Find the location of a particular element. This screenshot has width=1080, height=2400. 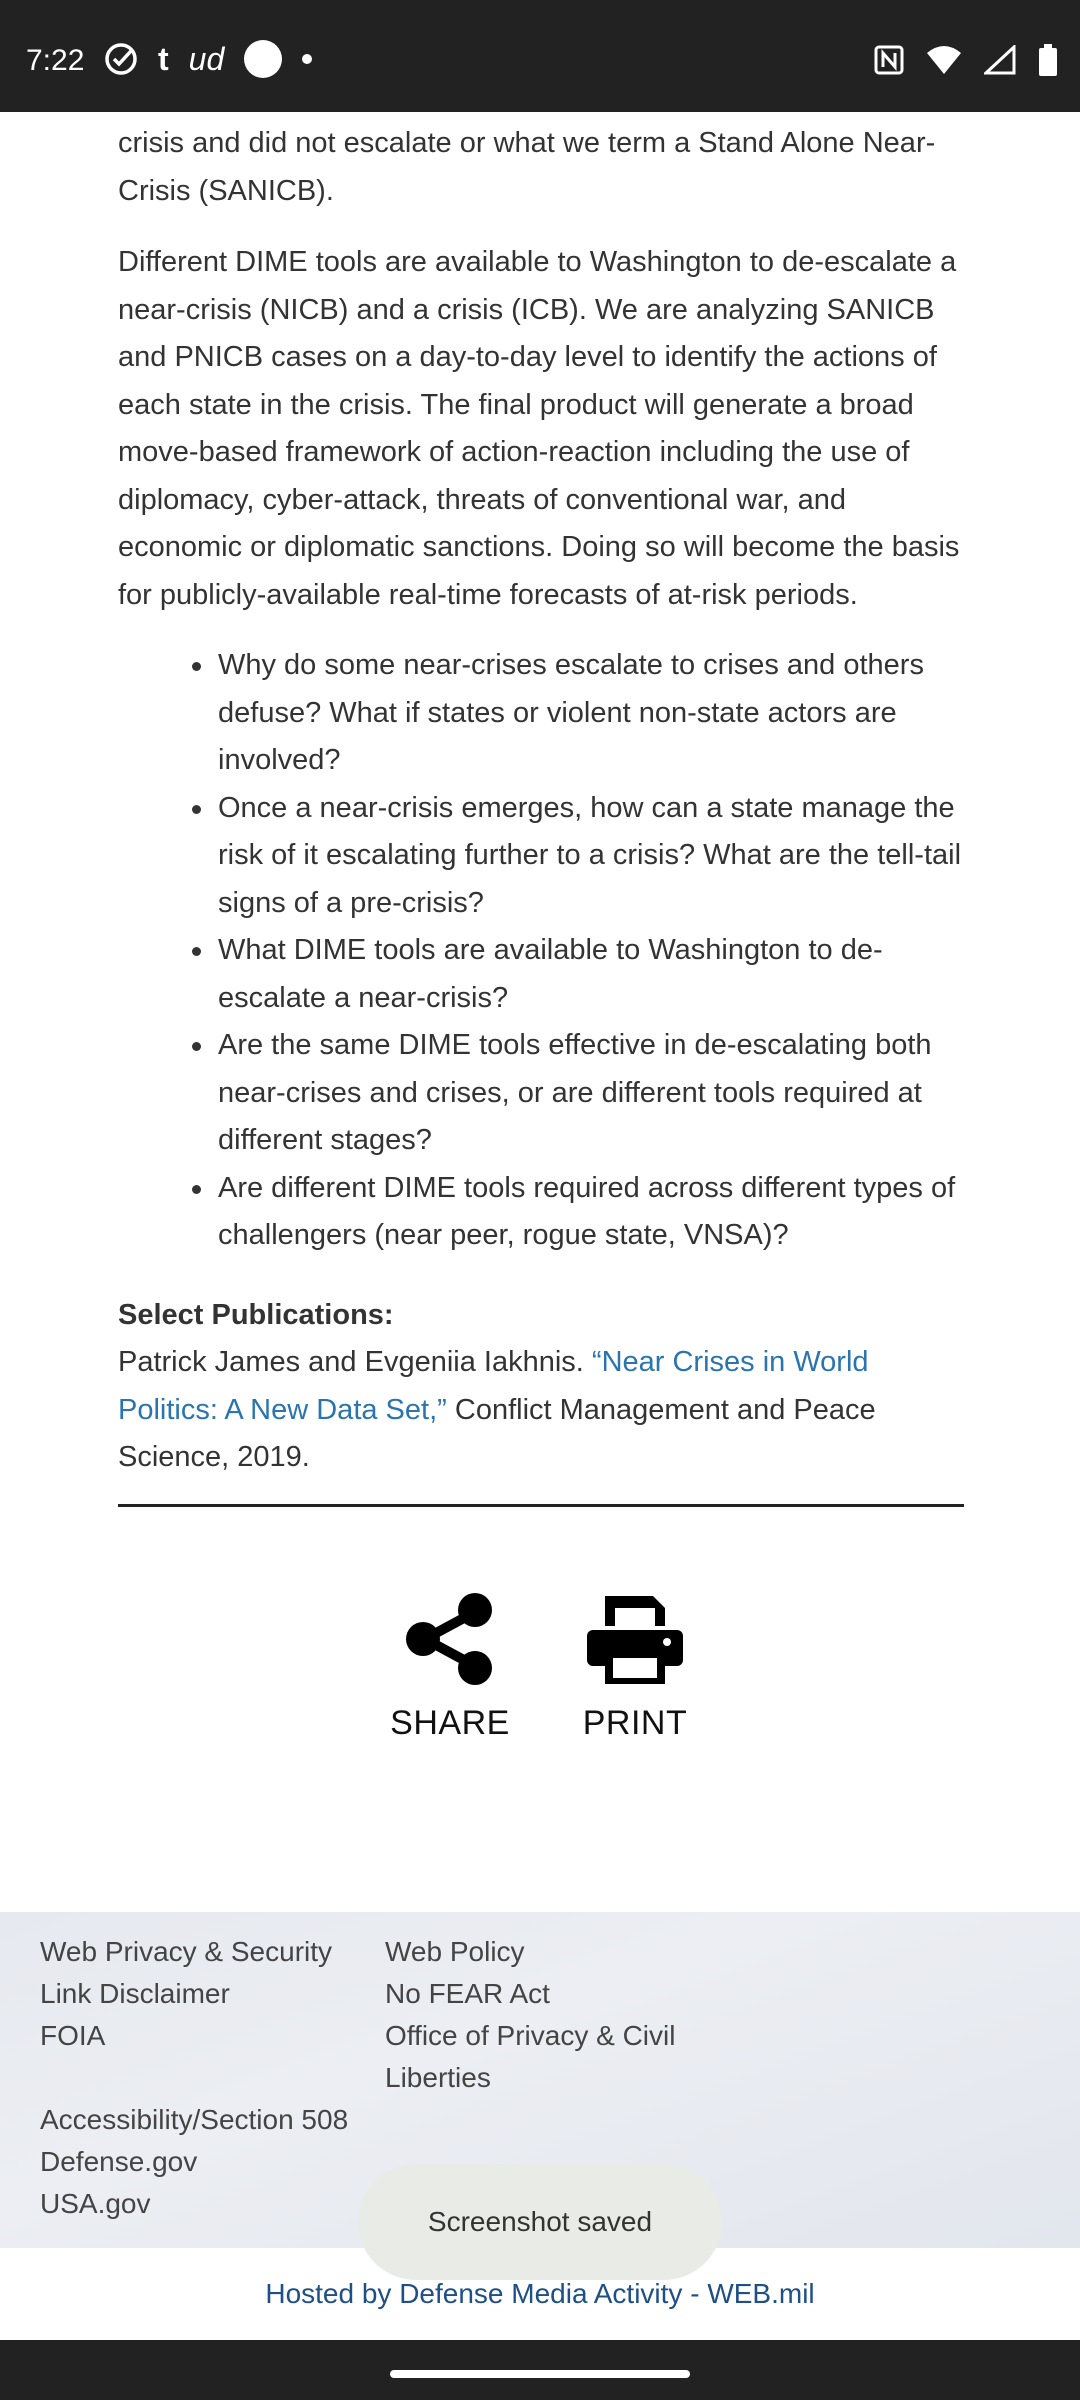

home-gesture-handle is located at coordinates (540, 2374).